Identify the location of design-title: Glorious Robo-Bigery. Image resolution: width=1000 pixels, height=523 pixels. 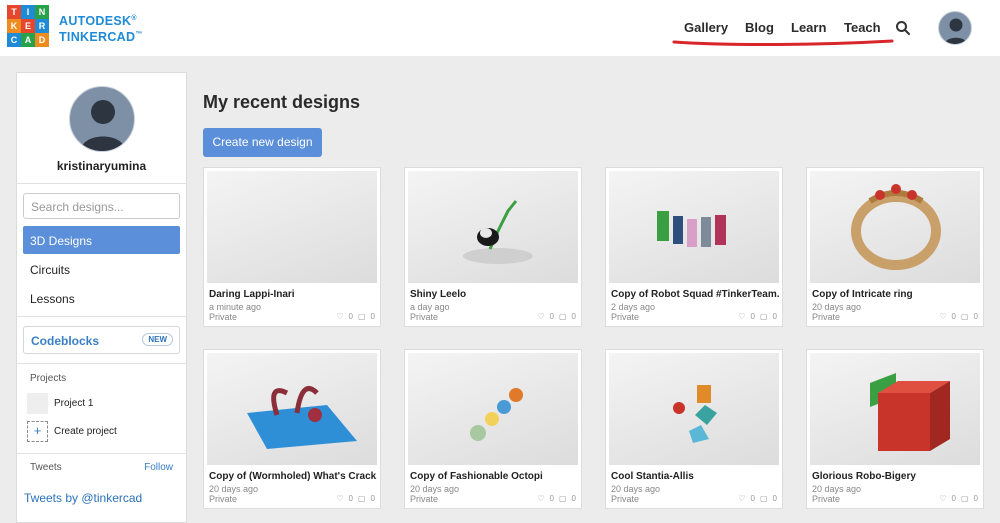
(896, 476).